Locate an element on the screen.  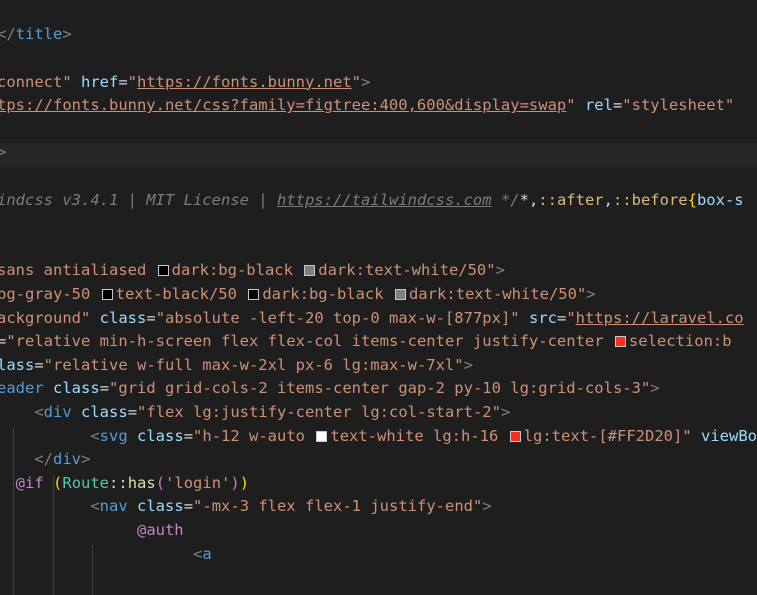
code-line: </title> is located at coordinates (36, 35).